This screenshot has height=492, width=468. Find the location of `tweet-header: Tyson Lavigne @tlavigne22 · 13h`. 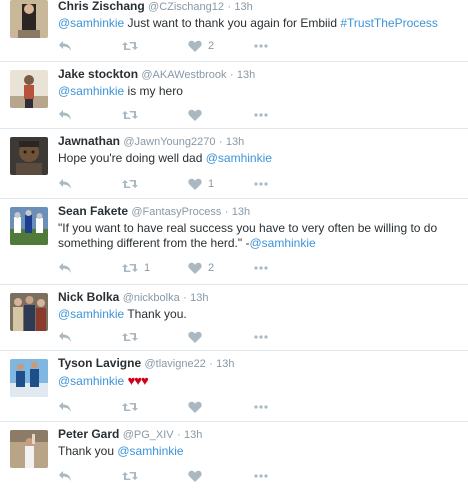

tweet-header: Tyson Lavigne @tlavigne22 · 13h is located at coordinates (146, 363).